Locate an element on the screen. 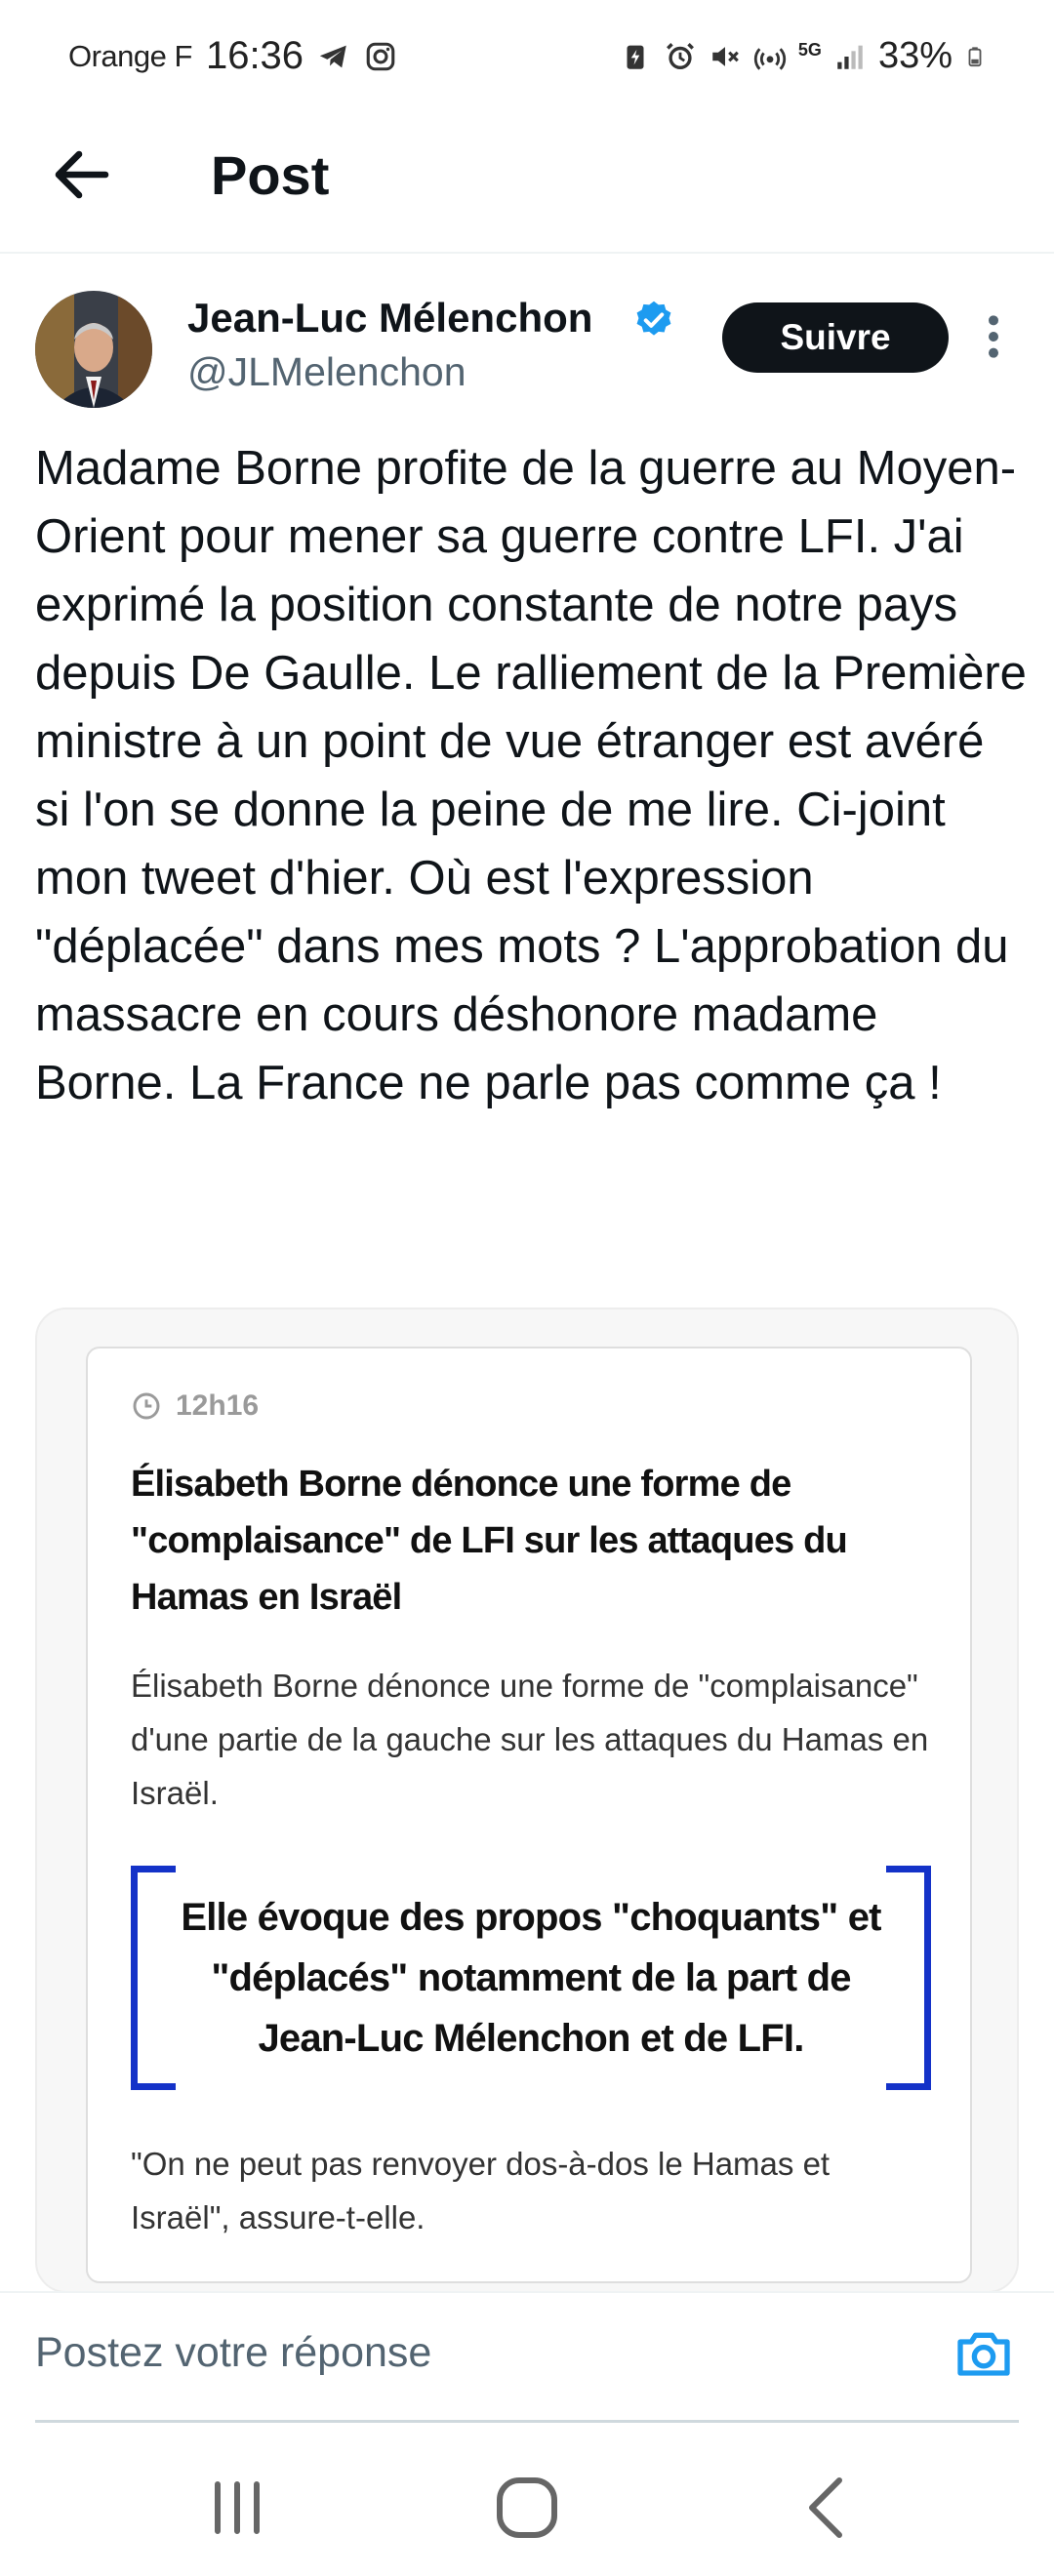 This screenshot has width=1054, height=2576. home-icon is located at coordinates (527, 2508).